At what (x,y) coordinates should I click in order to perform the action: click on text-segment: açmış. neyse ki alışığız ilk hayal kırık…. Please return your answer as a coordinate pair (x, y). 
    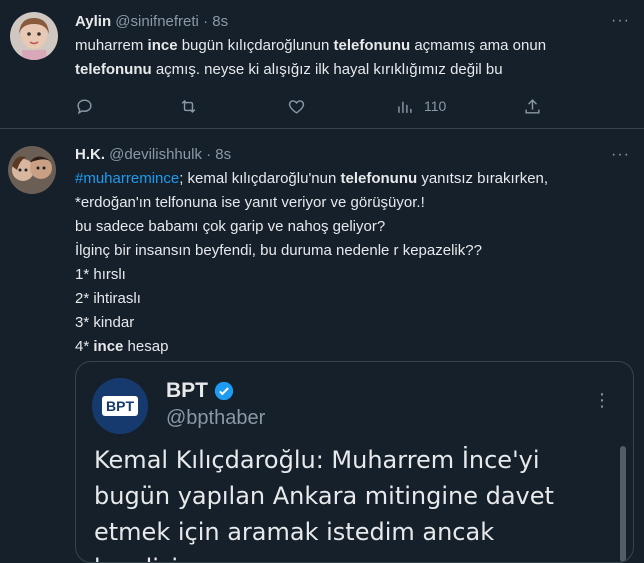
    Looking at the image, I should click on (327, 69).